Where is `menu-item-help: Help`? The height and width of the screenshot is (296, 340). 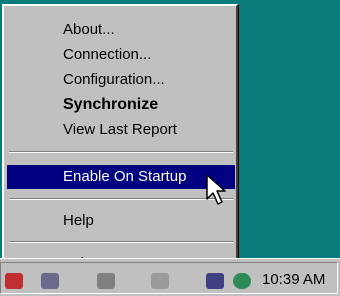 menu-item-help: Help is located at coordinates (121, 221).